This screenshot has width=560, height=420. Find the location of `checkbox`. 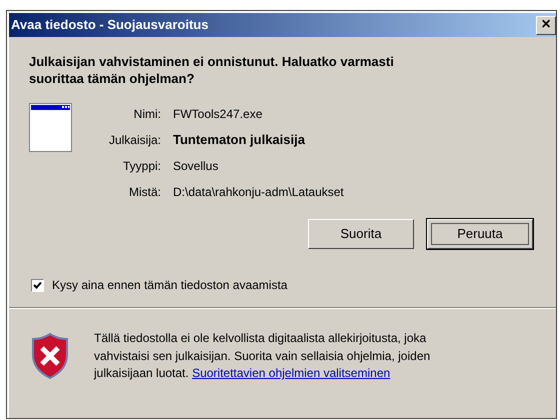

checkbox is located at coordinates (37, 285).